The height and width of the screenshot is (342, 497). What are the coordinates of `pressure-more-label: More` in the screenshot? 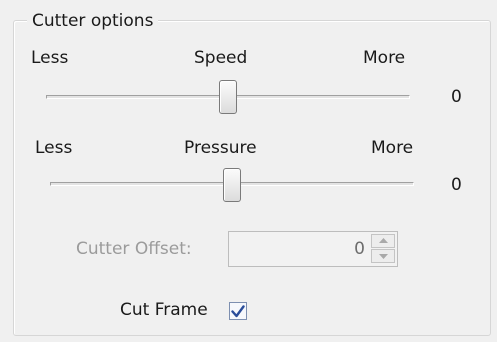 It's located at (392, 148).